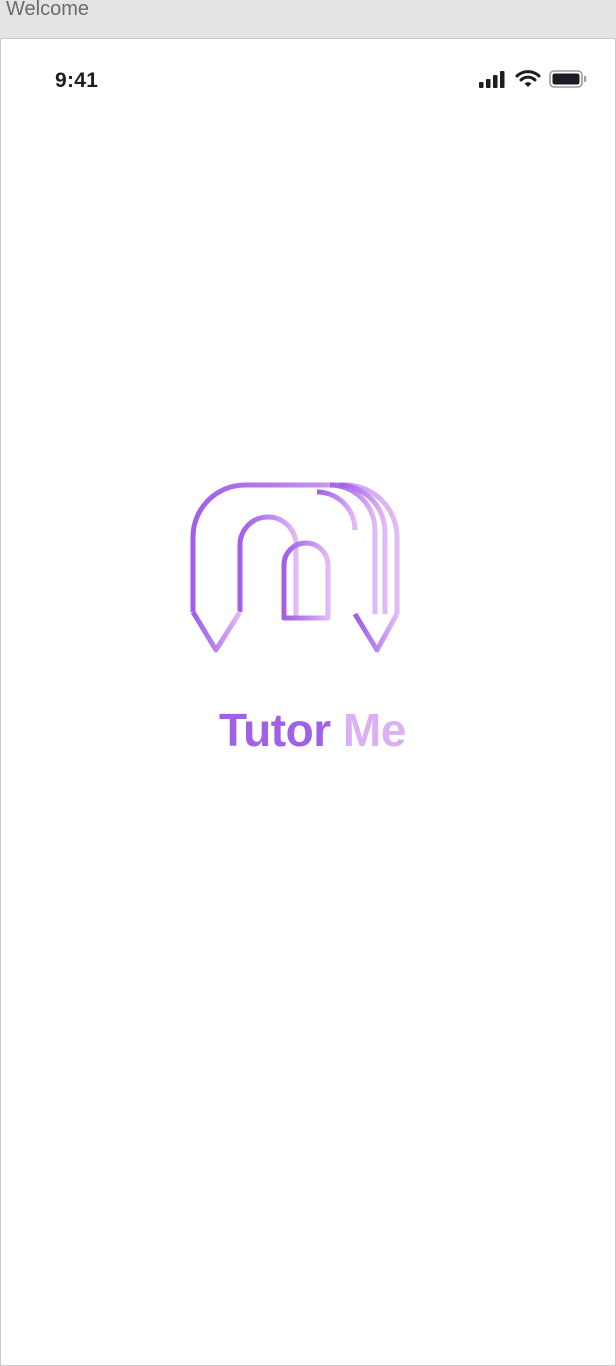  What do you see at coordinates (275, 730) in the screenshot?
I see `brand-word-tutor: Tutor` at bounding box center [275, 730].